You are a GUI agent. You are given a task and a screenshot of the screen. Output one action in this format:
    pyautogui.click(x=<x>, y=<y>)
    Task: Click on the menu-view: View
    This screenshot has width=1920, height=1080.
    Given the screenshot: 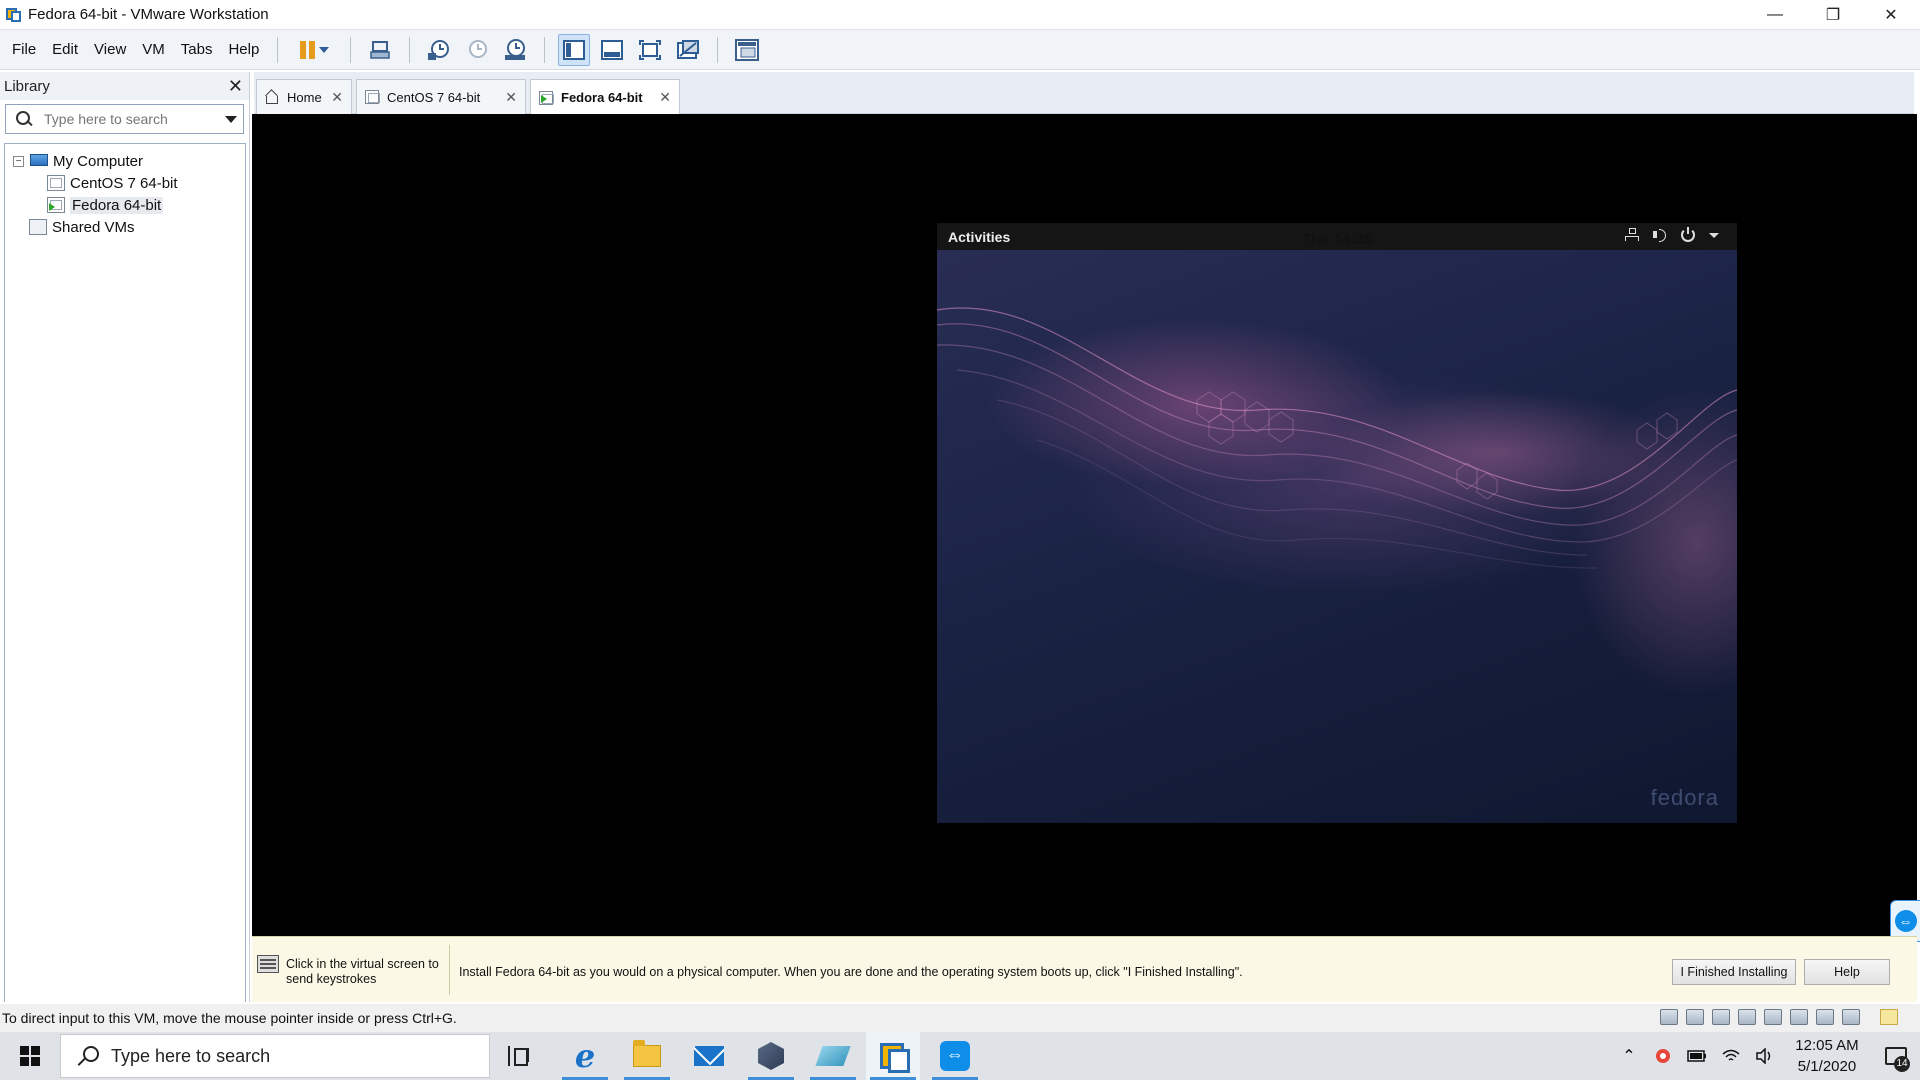 What is the action you would take?
    pyautogui.click(x=110, y=50)
    